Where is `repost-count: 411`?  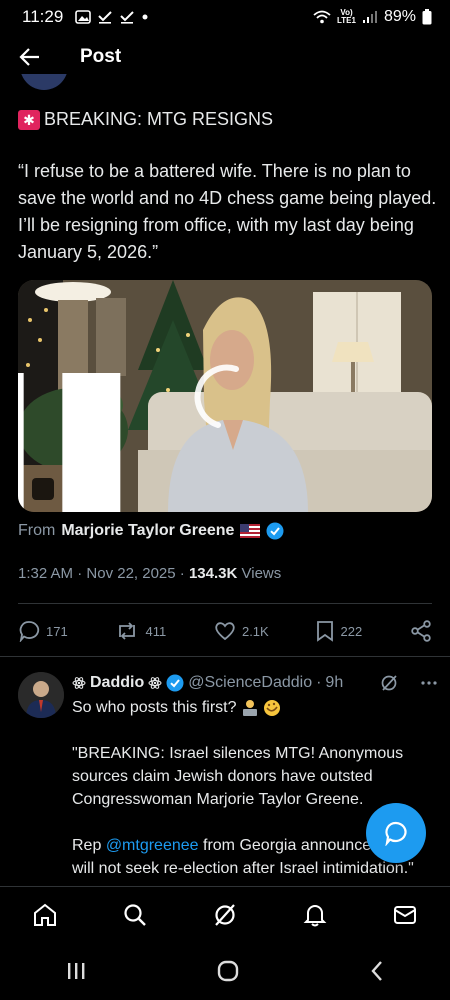 repost-count: 411 is located at coordinates (156, 631).